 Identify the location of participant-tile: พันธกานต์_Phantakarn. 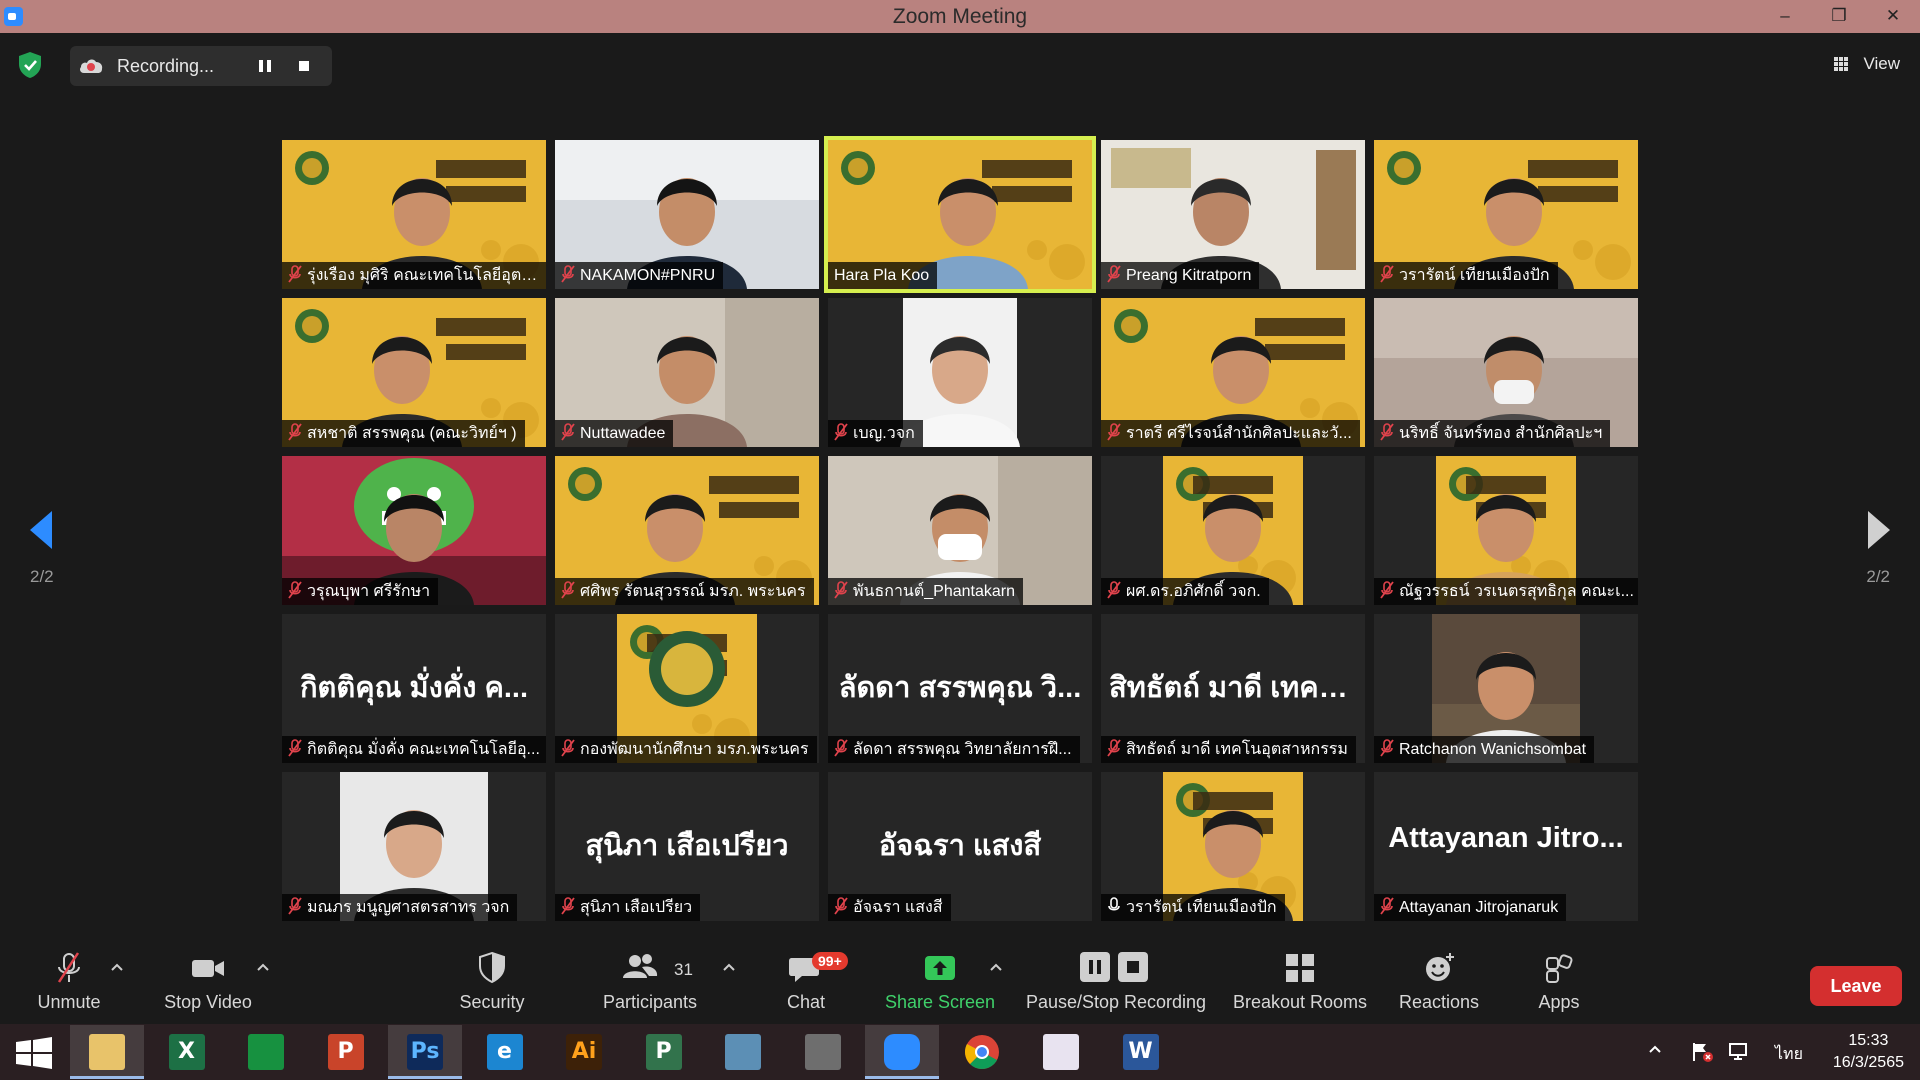
(960, 530).